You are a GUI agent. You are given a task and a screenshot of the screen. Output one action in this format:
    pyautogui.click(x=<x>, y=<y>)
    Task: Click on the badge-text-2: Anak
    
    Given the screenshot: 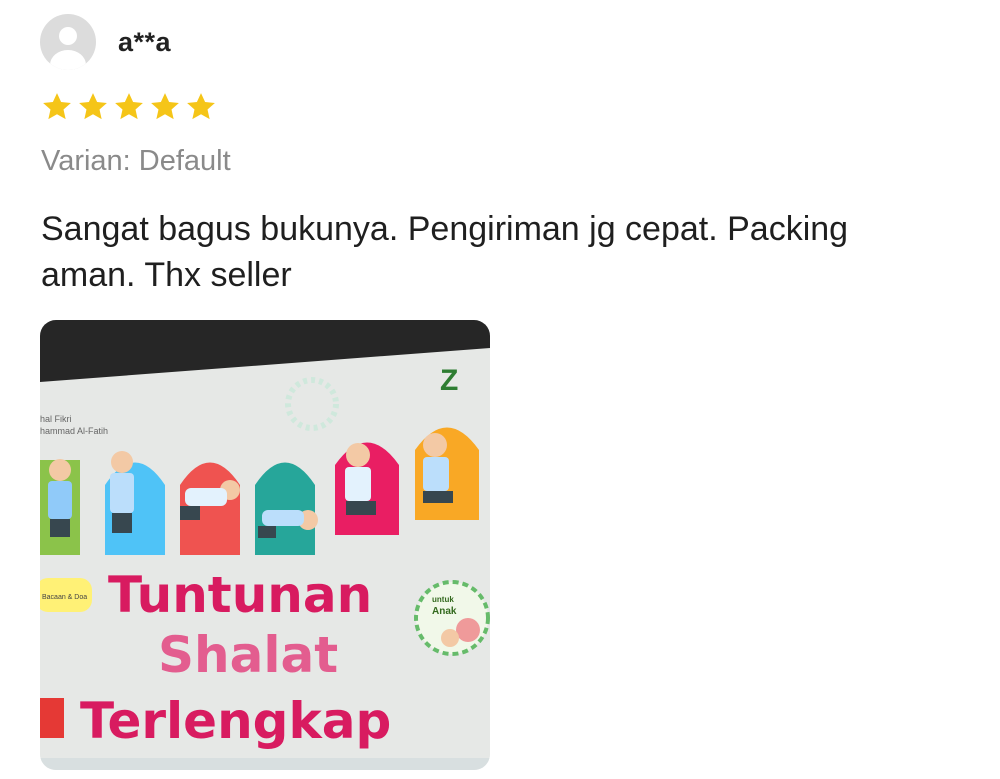 What is the action you would take?
    pyautogui.click(x=444, y=611)
    